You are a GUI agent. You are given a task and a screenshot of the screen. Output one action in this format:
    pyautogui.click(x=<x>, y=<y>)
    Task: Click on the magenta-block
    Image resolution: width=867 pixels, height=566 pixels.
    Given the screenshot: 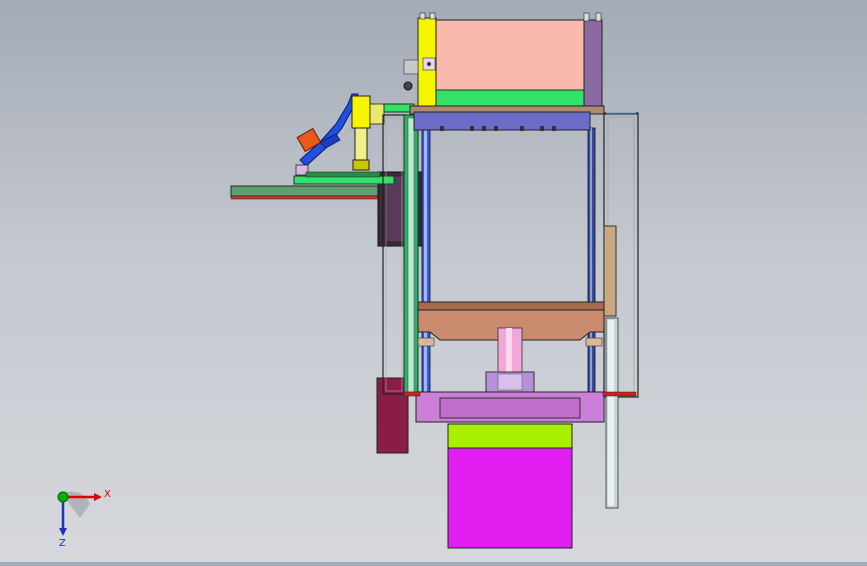 What is the action you would take?
    pyautogui.click(x=510, y=498)
    